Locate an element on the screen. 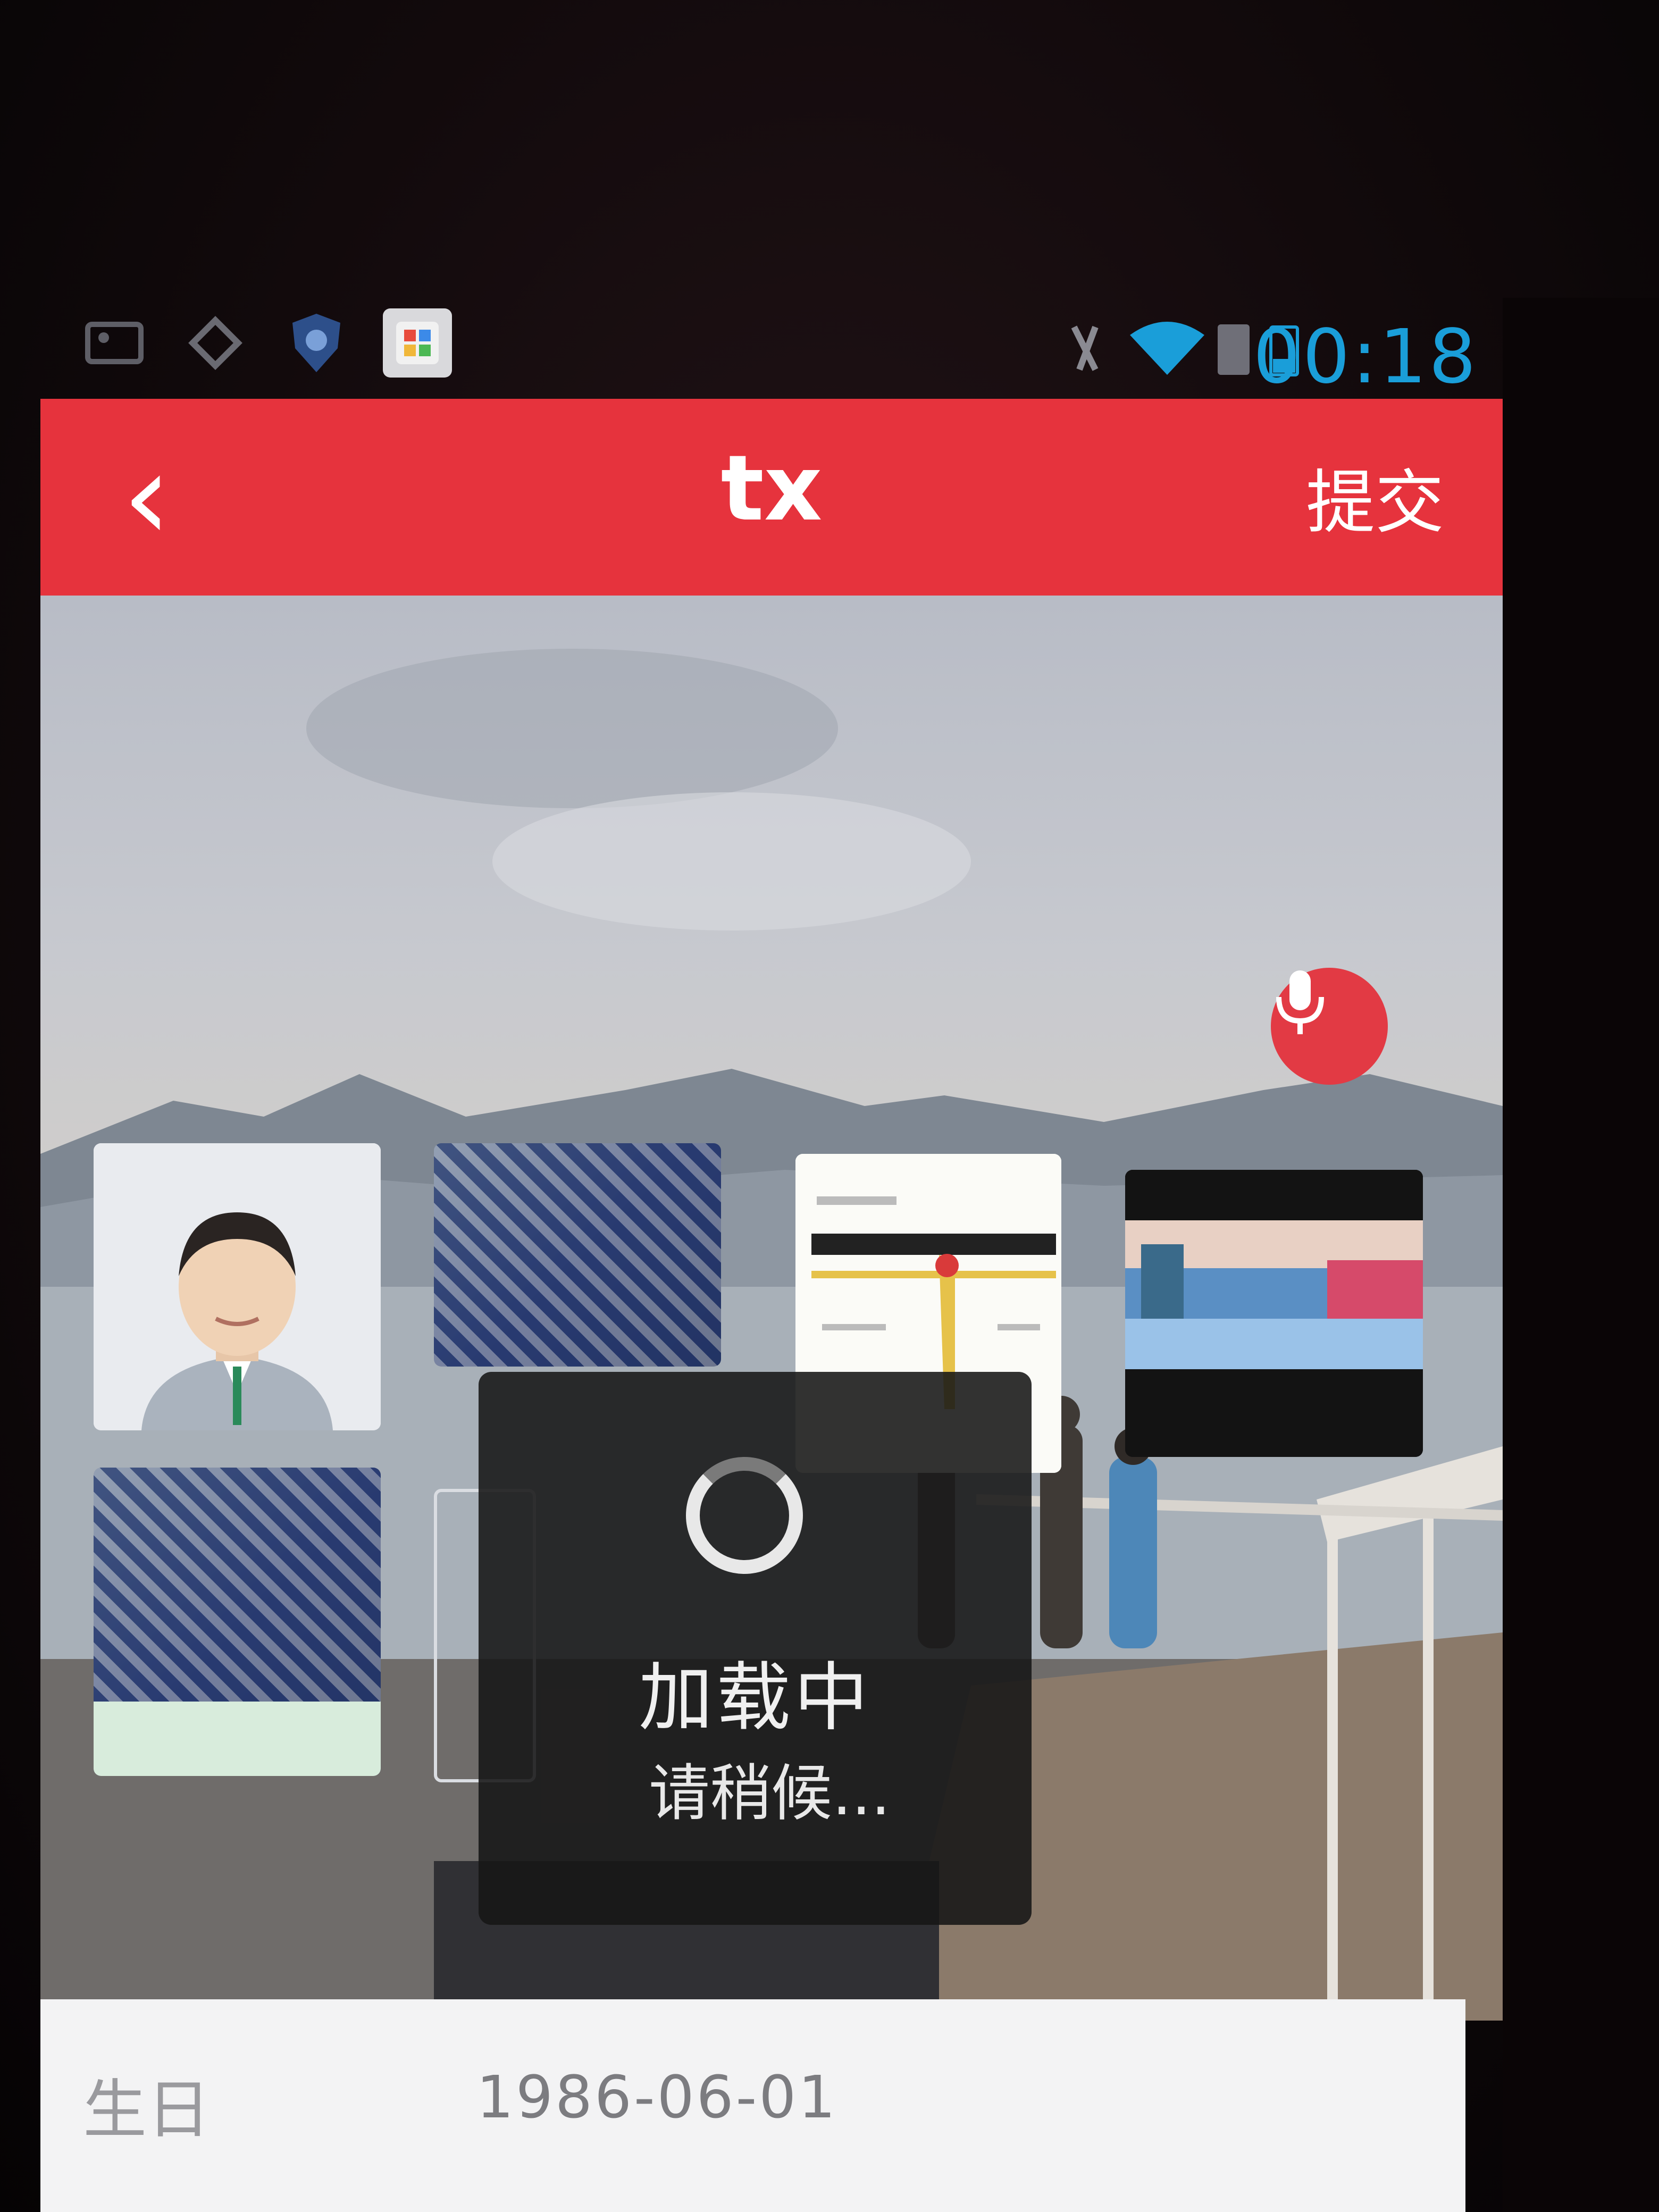 This screenshot has height=2212, width=1659. thumbnail-caption-area is located at coordinates (237, 1739).